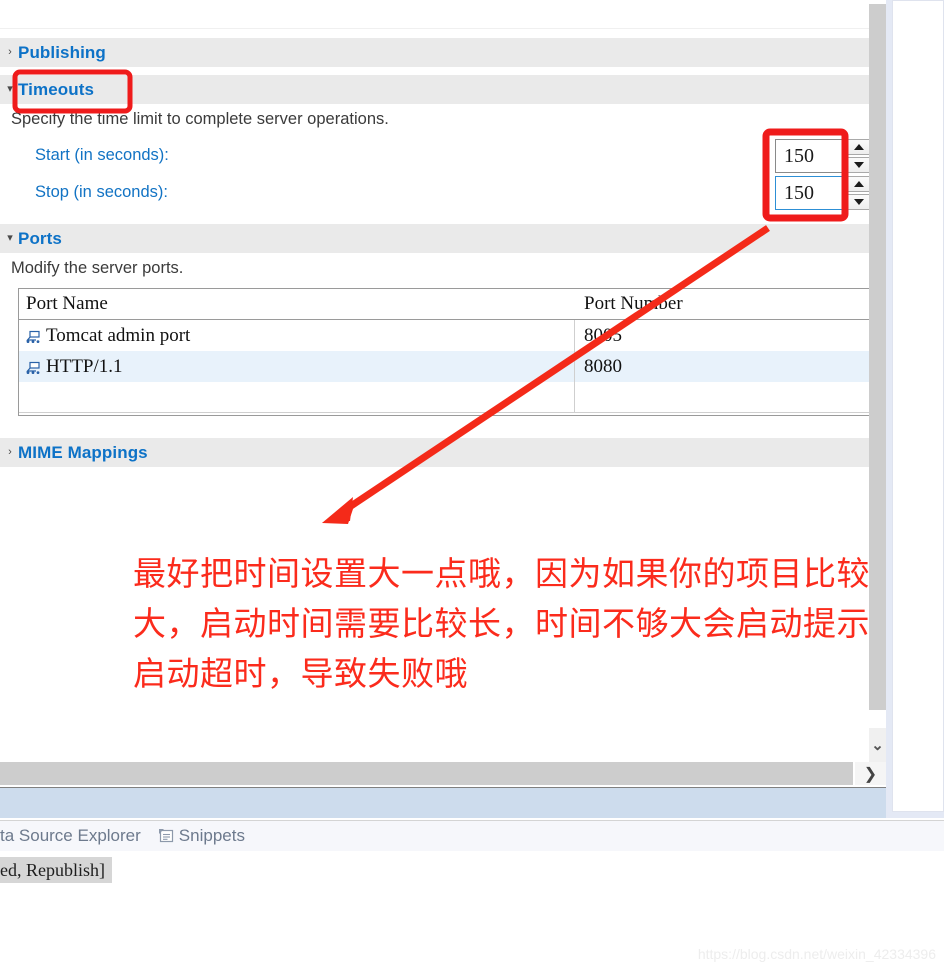  Describe the element at coordinates (97, 268) in the screenshot. I see `ports-description: Modify the server ports.` at that location.